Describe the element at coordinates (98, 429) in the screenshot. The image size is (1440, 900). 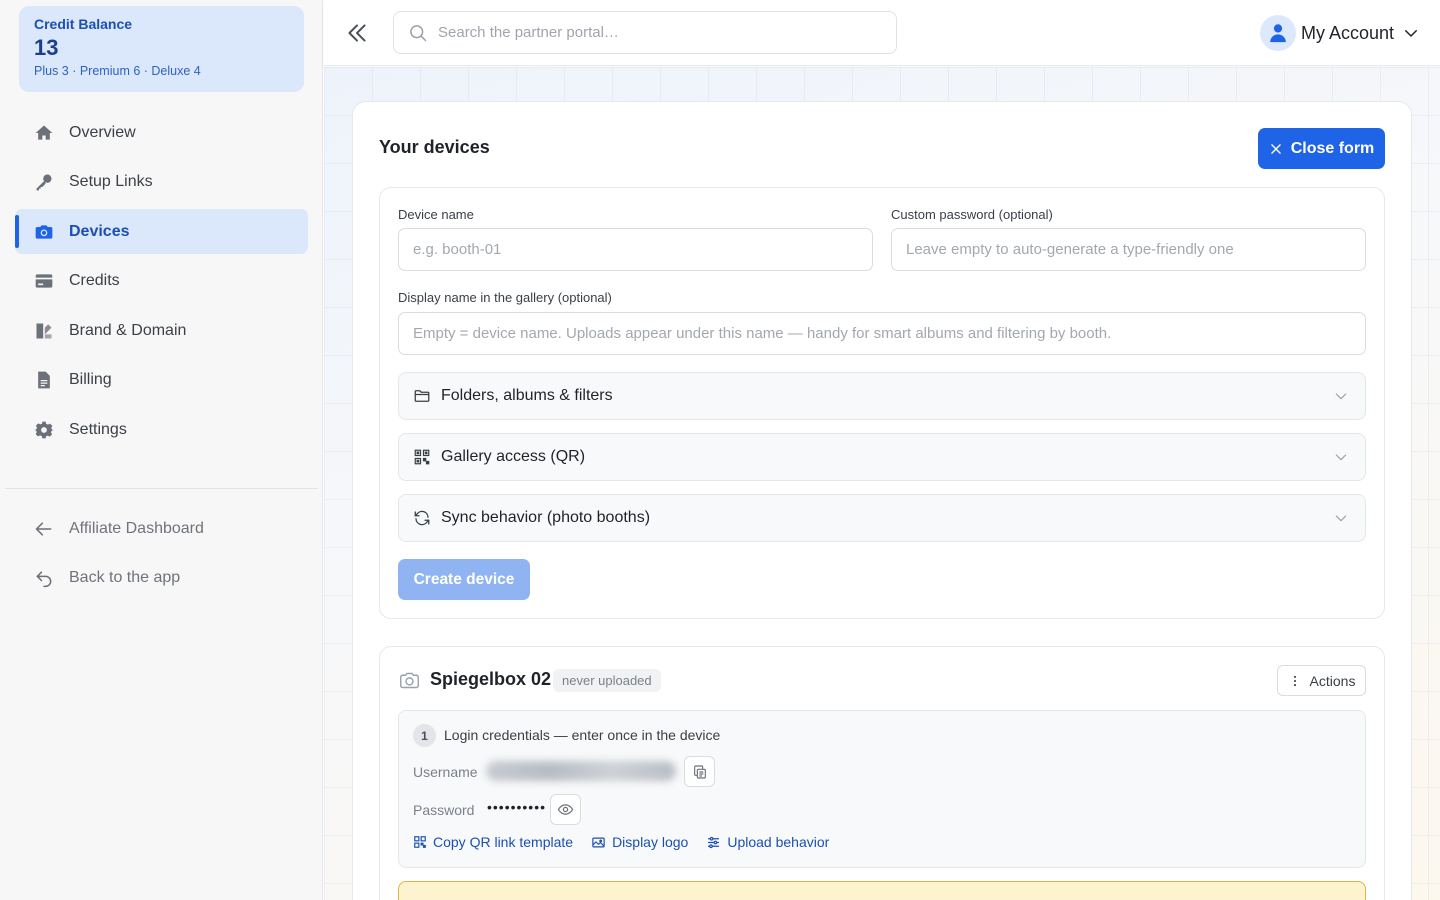
I see `sidebar-item-label: Settings` at that location.